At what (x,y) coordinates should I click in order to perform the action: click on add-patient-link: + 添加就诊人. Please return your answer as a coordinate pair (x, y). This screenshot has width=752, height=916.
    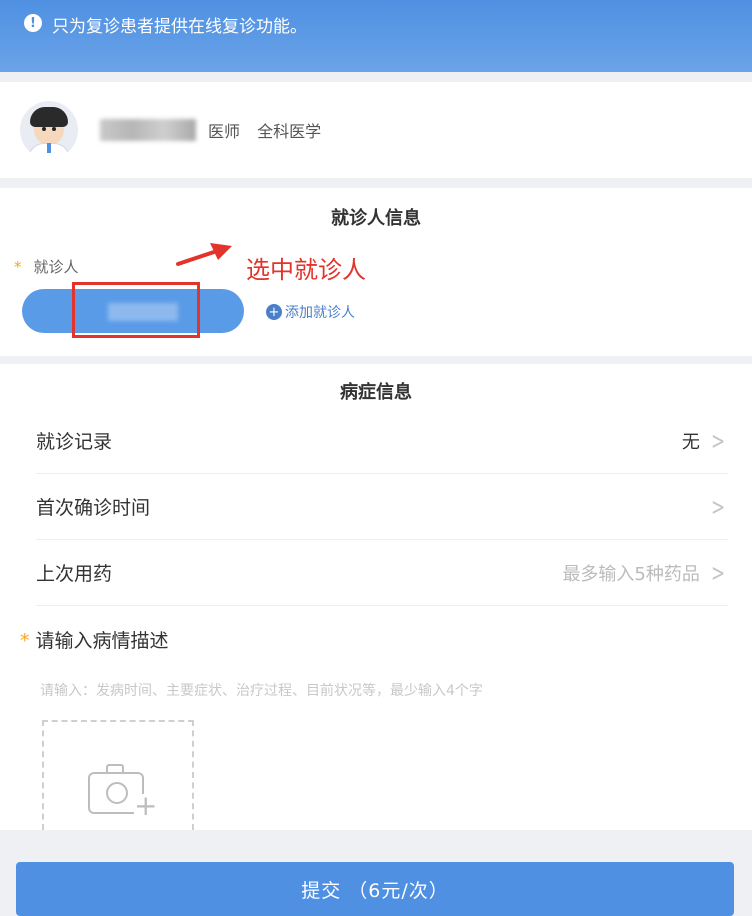
    Looking at the image, I should click on (310, 312).